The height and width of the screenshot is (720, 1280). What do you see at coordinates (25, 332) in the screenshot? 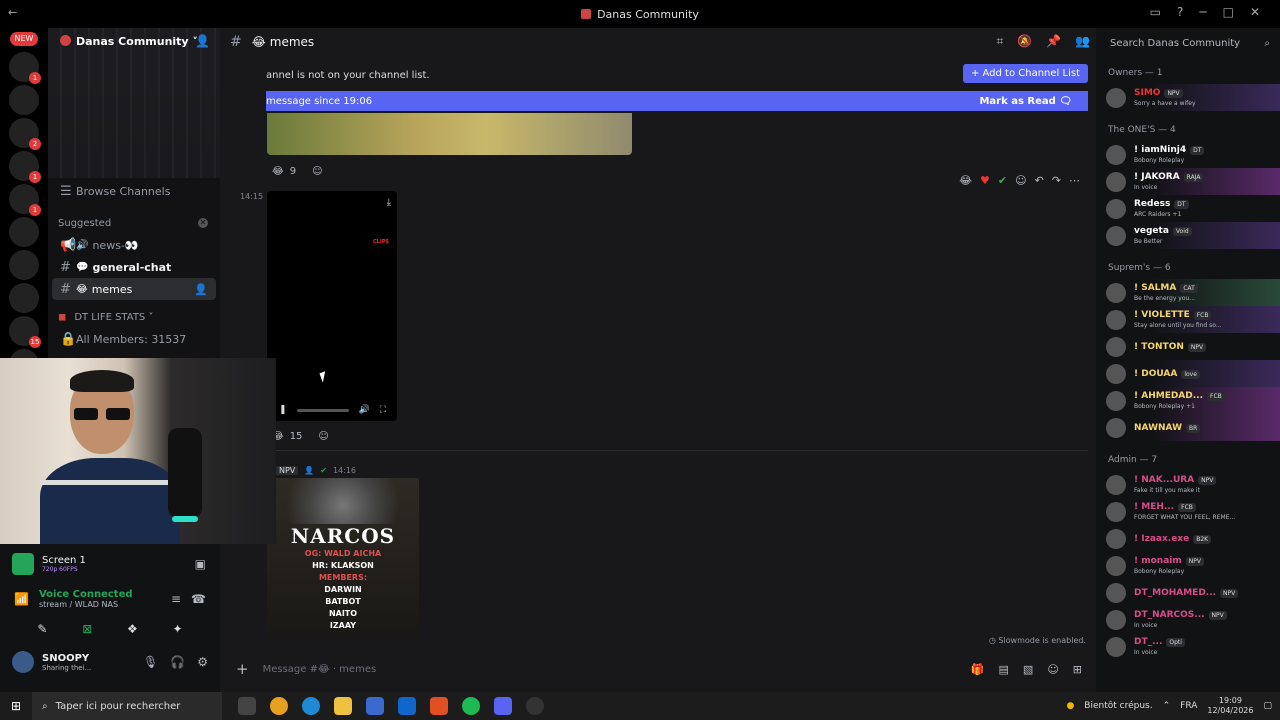
I see `server-icon: 15` at bounding box center [25, 332].